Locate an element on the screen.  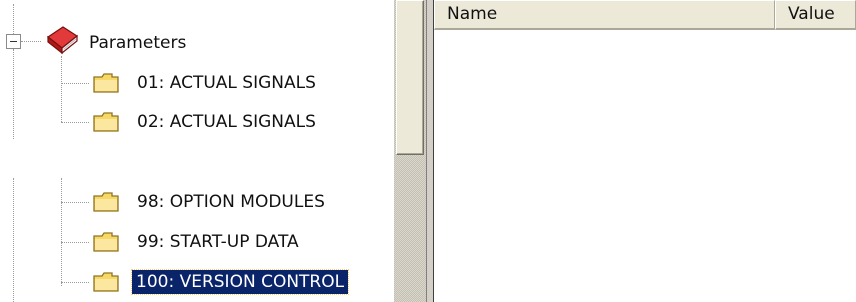
tree-item-label: 98: OPTION MODULES is located at coordinates (231, 202).